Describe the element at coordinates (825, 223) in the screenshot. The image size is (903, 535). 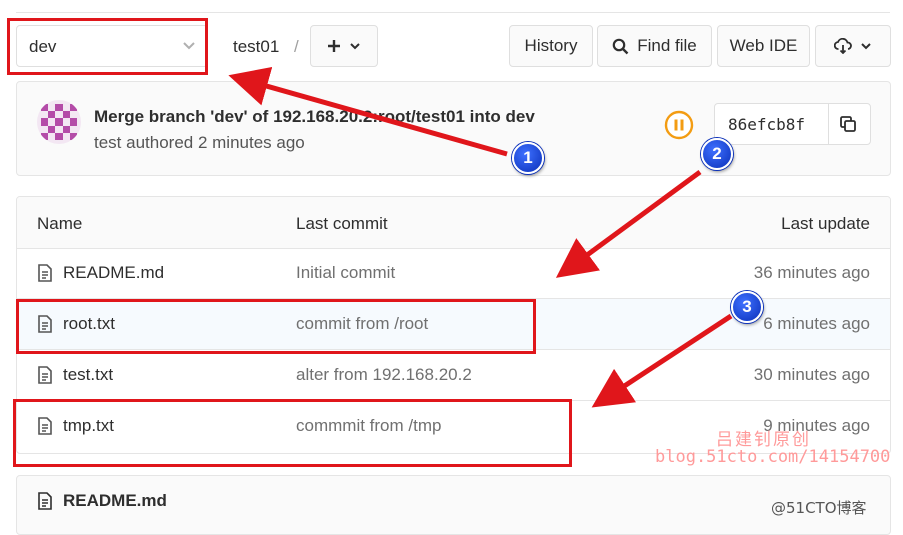
I see `column-header-last-update: Last update` at that location.